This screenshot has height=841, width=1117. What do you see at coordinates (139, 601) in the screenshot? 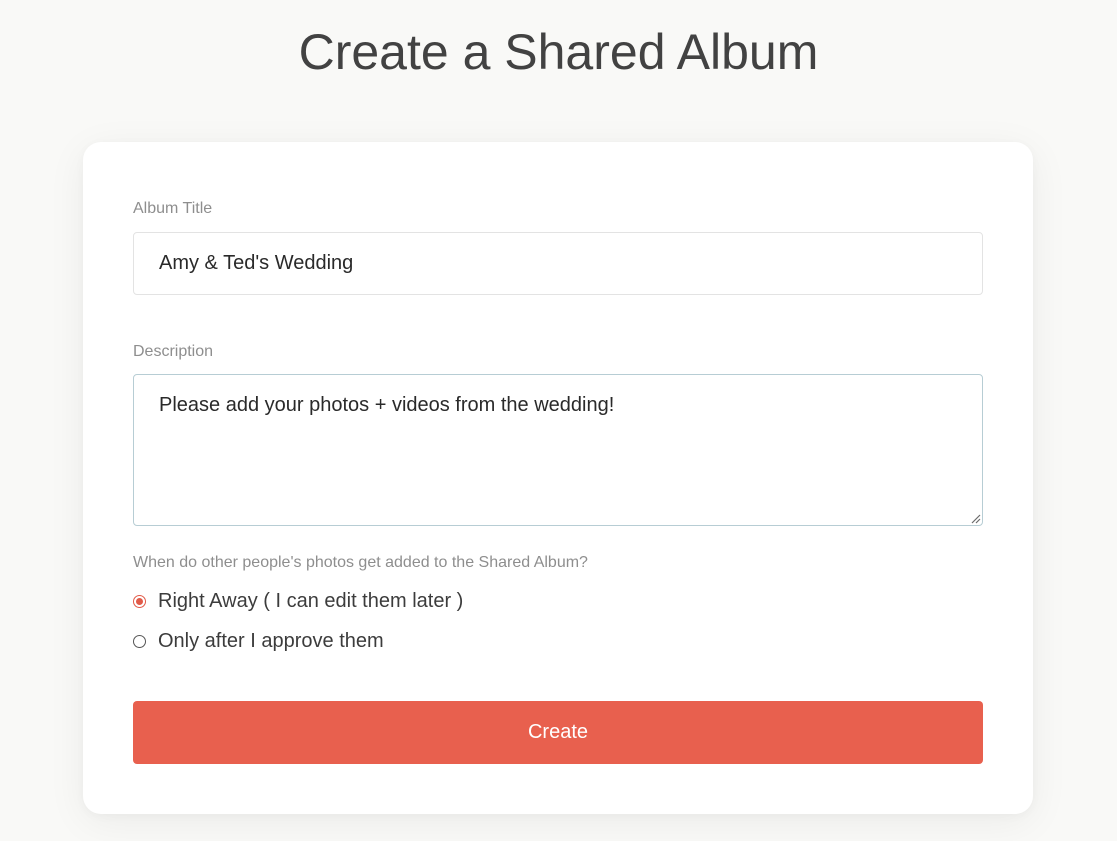
I see `radio-button-selected` at bounding box center [139, 601].